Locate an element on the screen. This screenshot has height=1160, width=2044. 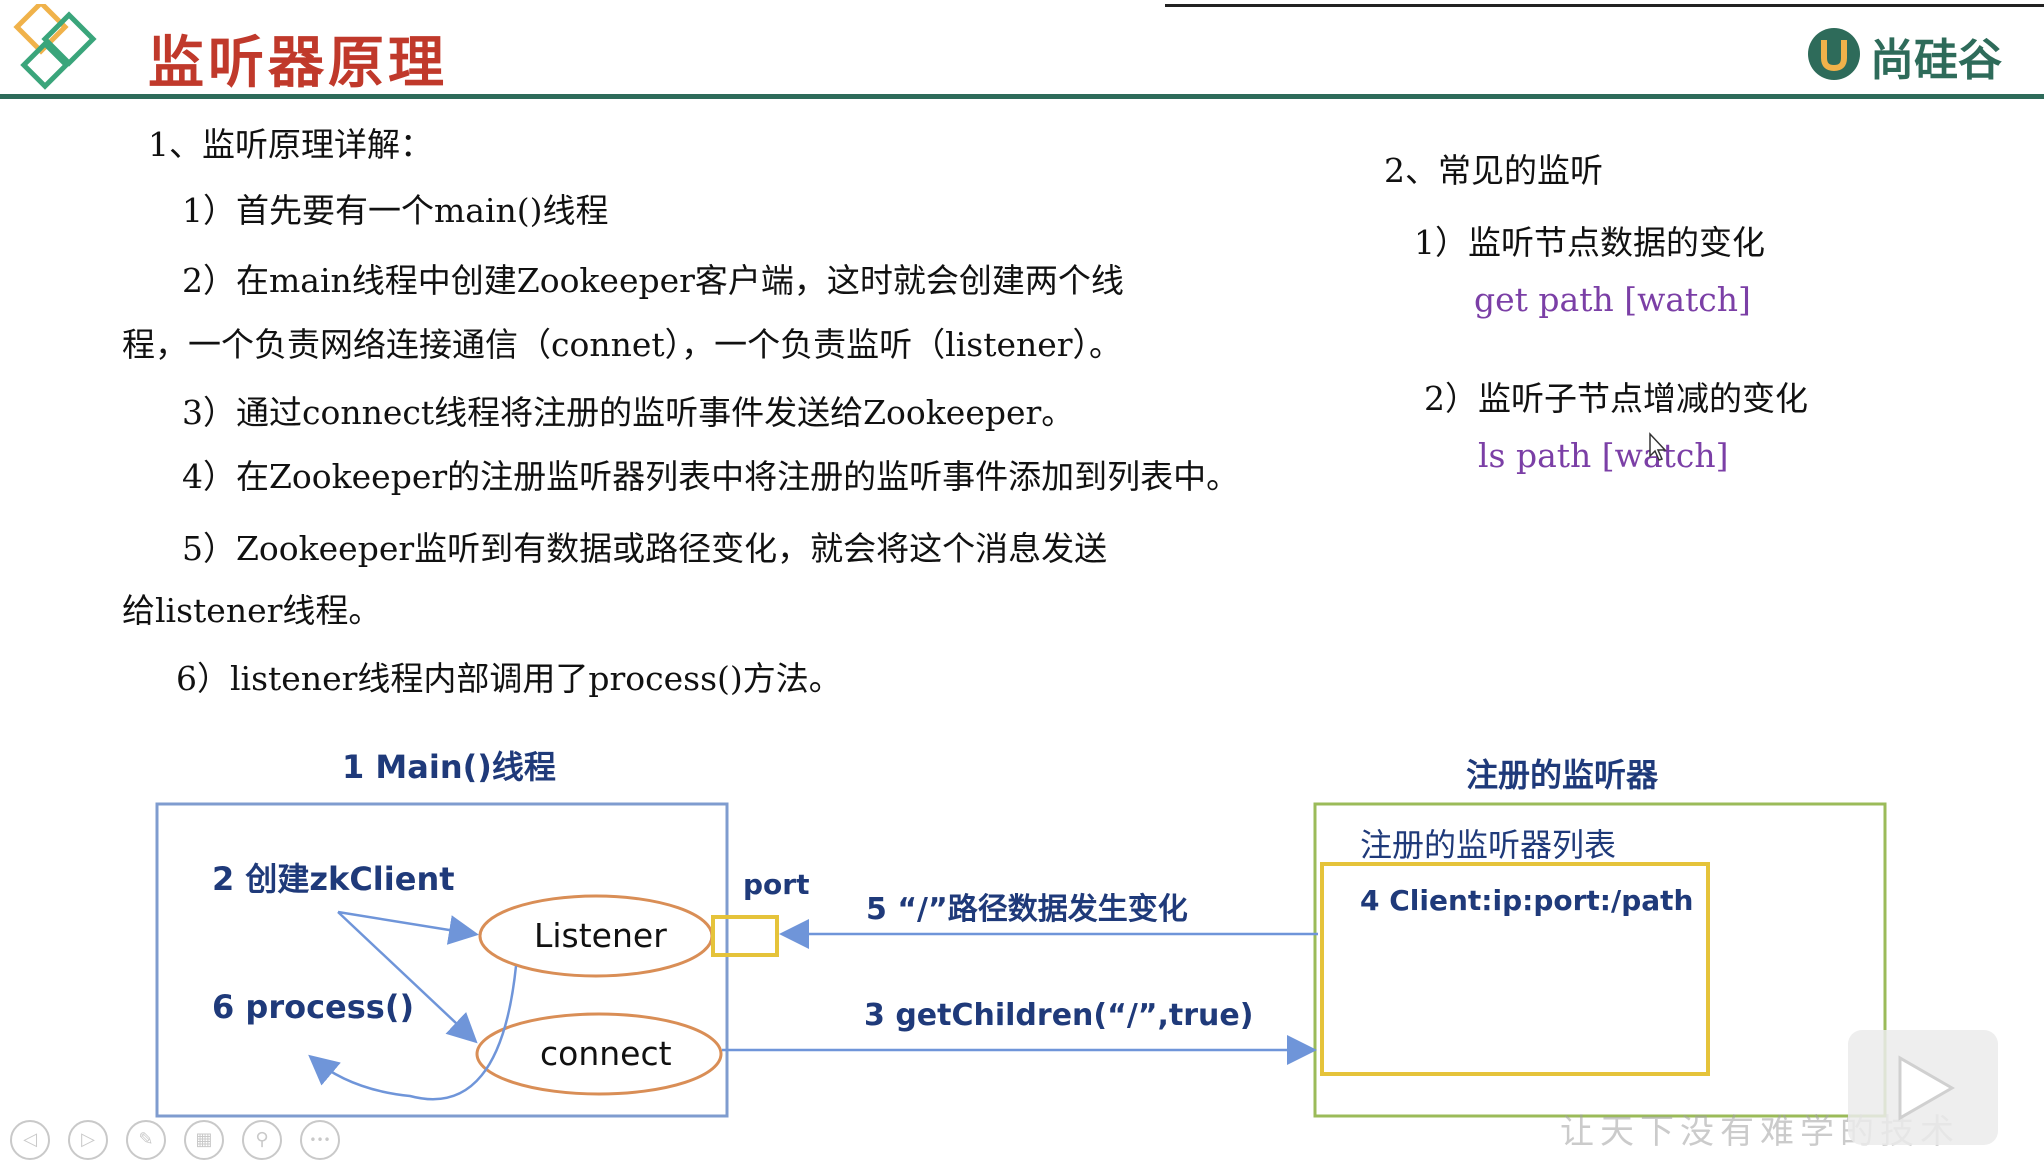
get-path-command: get path [watch] is located at coordinates (1612, 299).